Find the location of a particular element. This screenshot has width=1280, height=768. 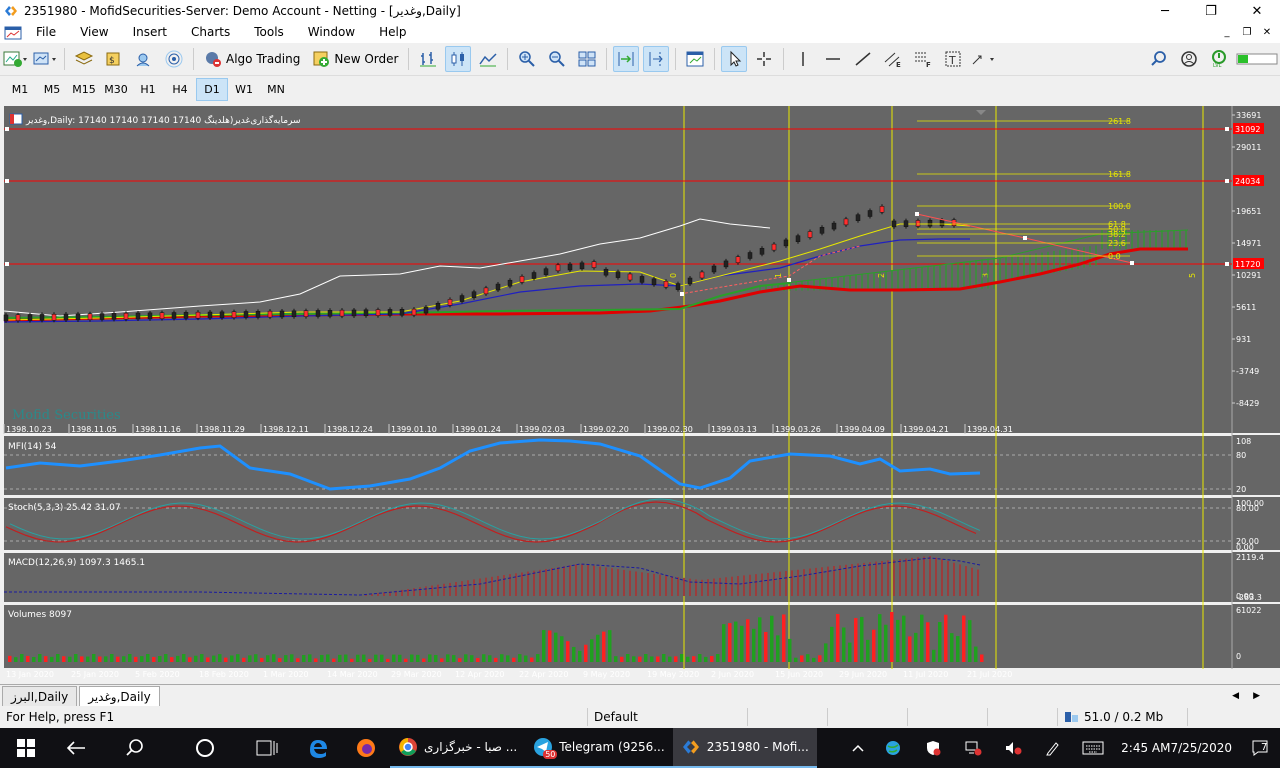

zoom-out-icon is located at coordinates (557, 59).